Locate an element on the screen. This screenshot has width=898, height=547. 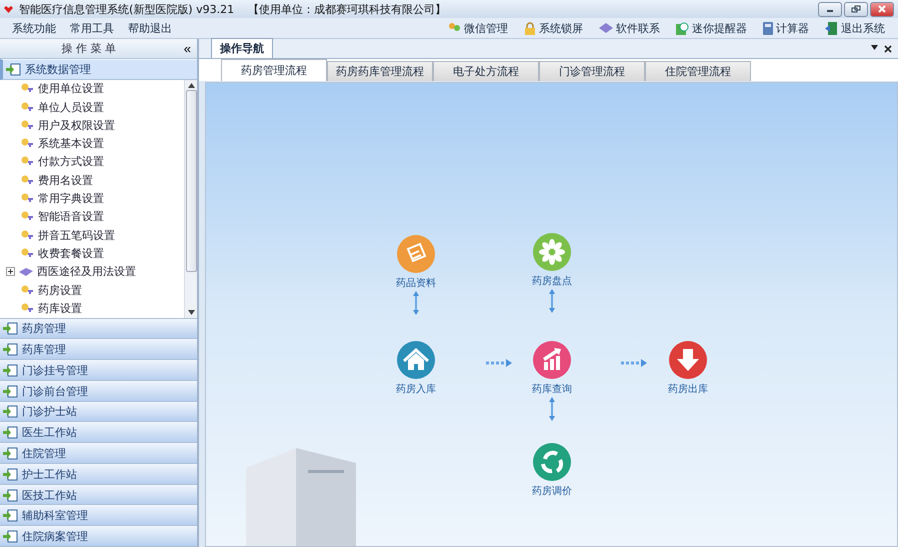
scrollbar is located at coordinates (190, 199).